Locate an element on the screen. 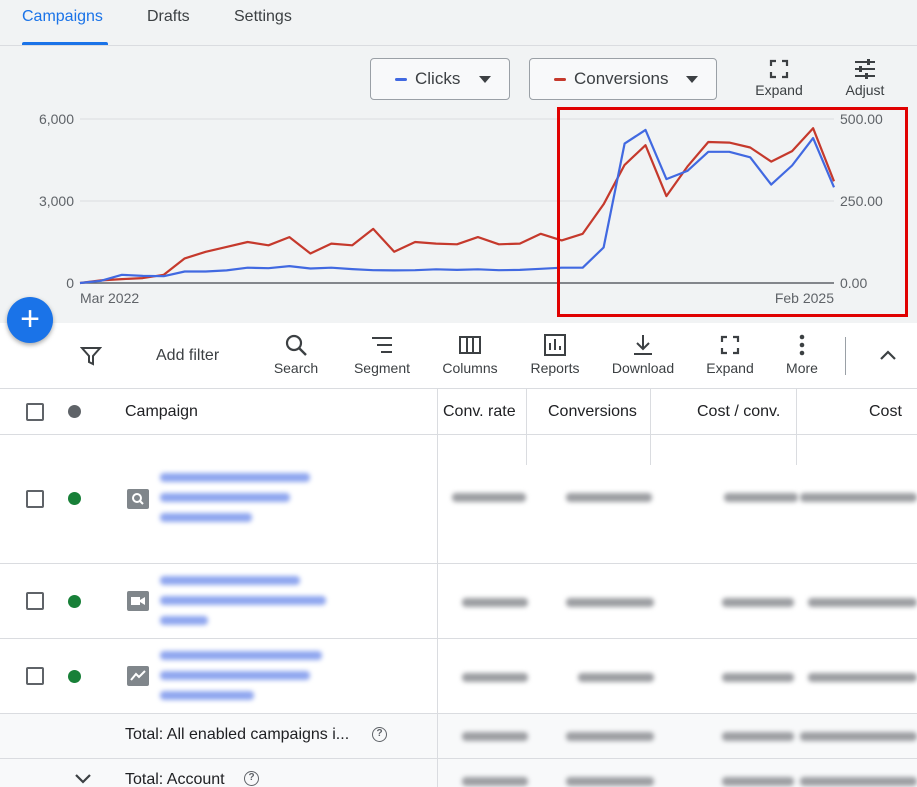  header-cost: Cost is located at coordinates (885, 412).